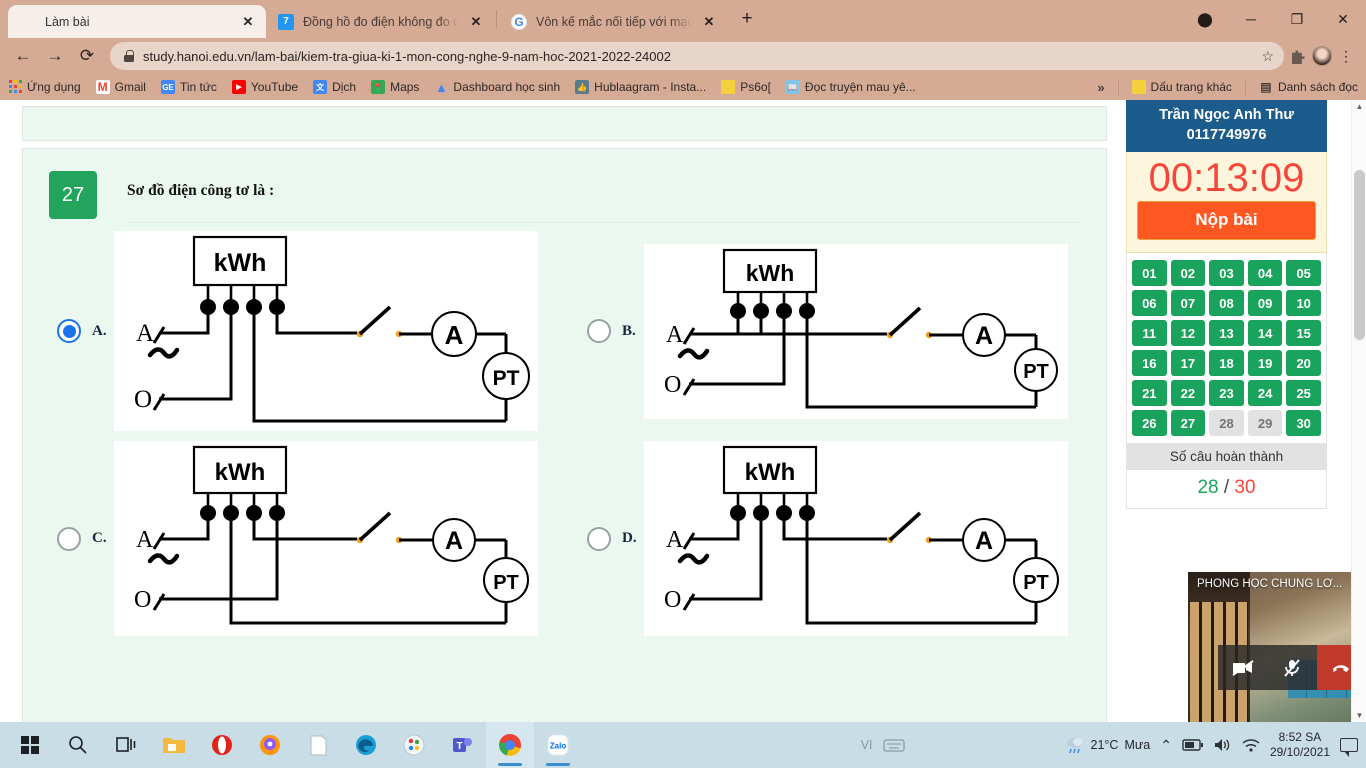  Describe the element at coordinates (1322, 56) in the screenshot. I see `profile-avatar` at that location.